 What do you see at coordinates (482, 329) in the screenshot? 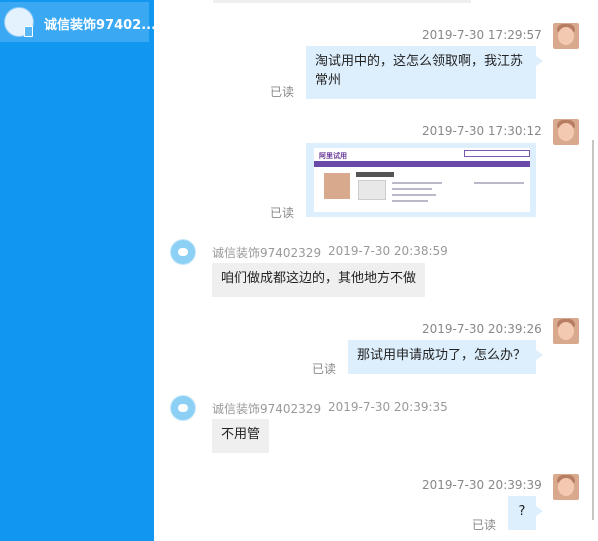
I see `message-timestamp: 2019-7-30 20:39:26` at bounding box center [482, 329].